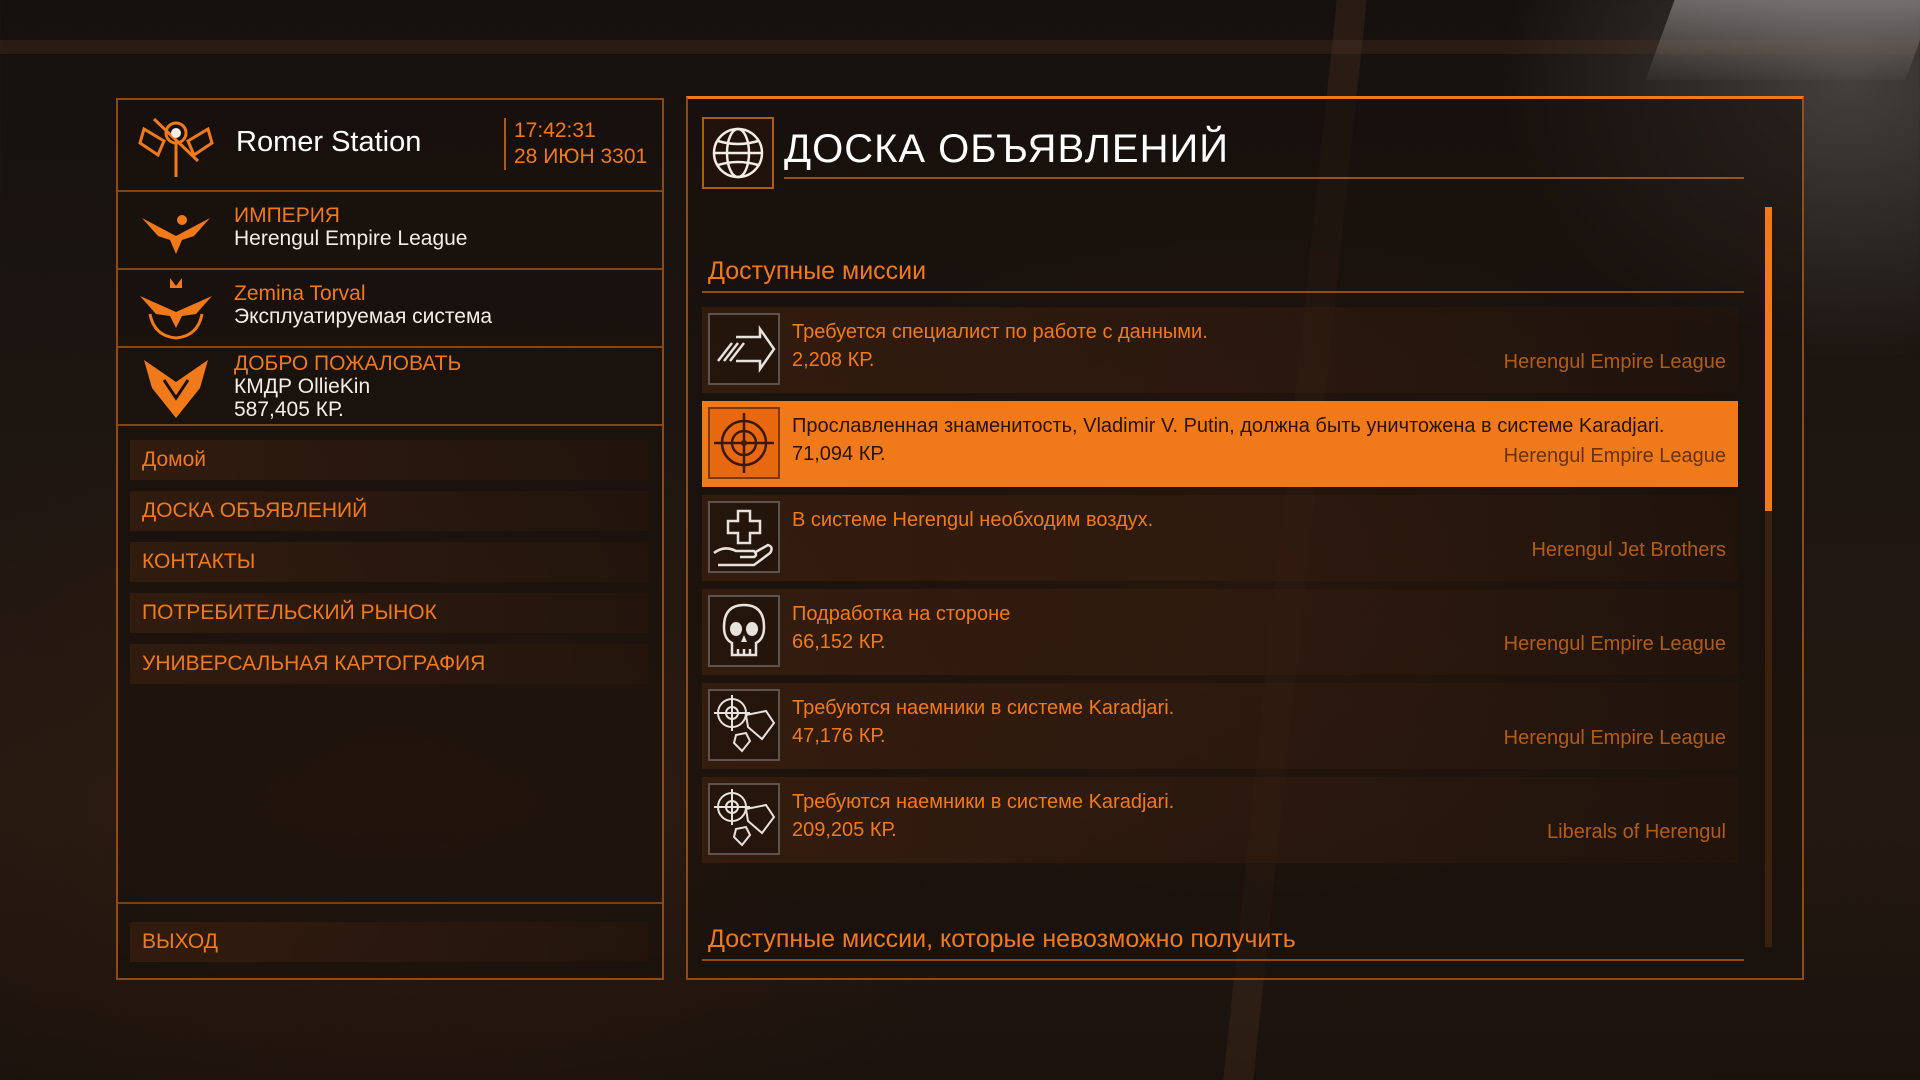  I want to click on mission-title: В системе Herengul необходим воздух., so click(973, 520).